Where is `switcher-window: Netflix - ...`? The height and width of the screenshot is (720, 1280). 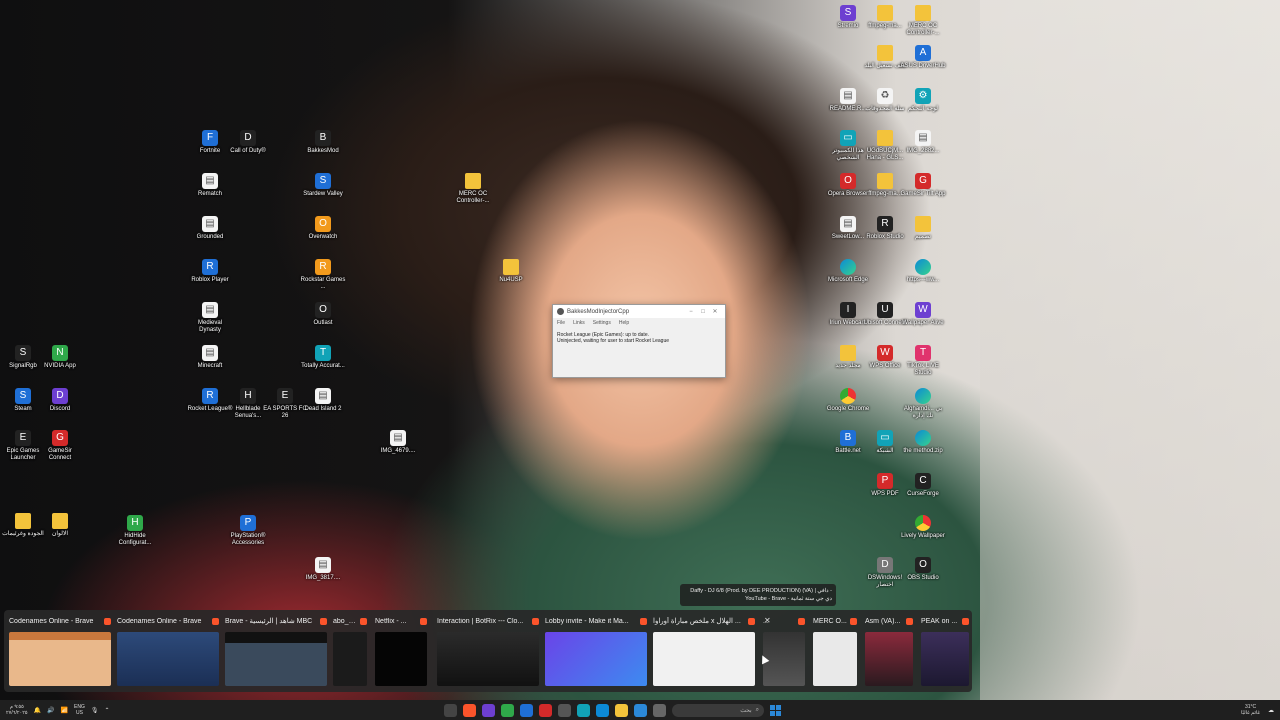
switcher-window: Netflix - ... is located at coordinates (401, 652).